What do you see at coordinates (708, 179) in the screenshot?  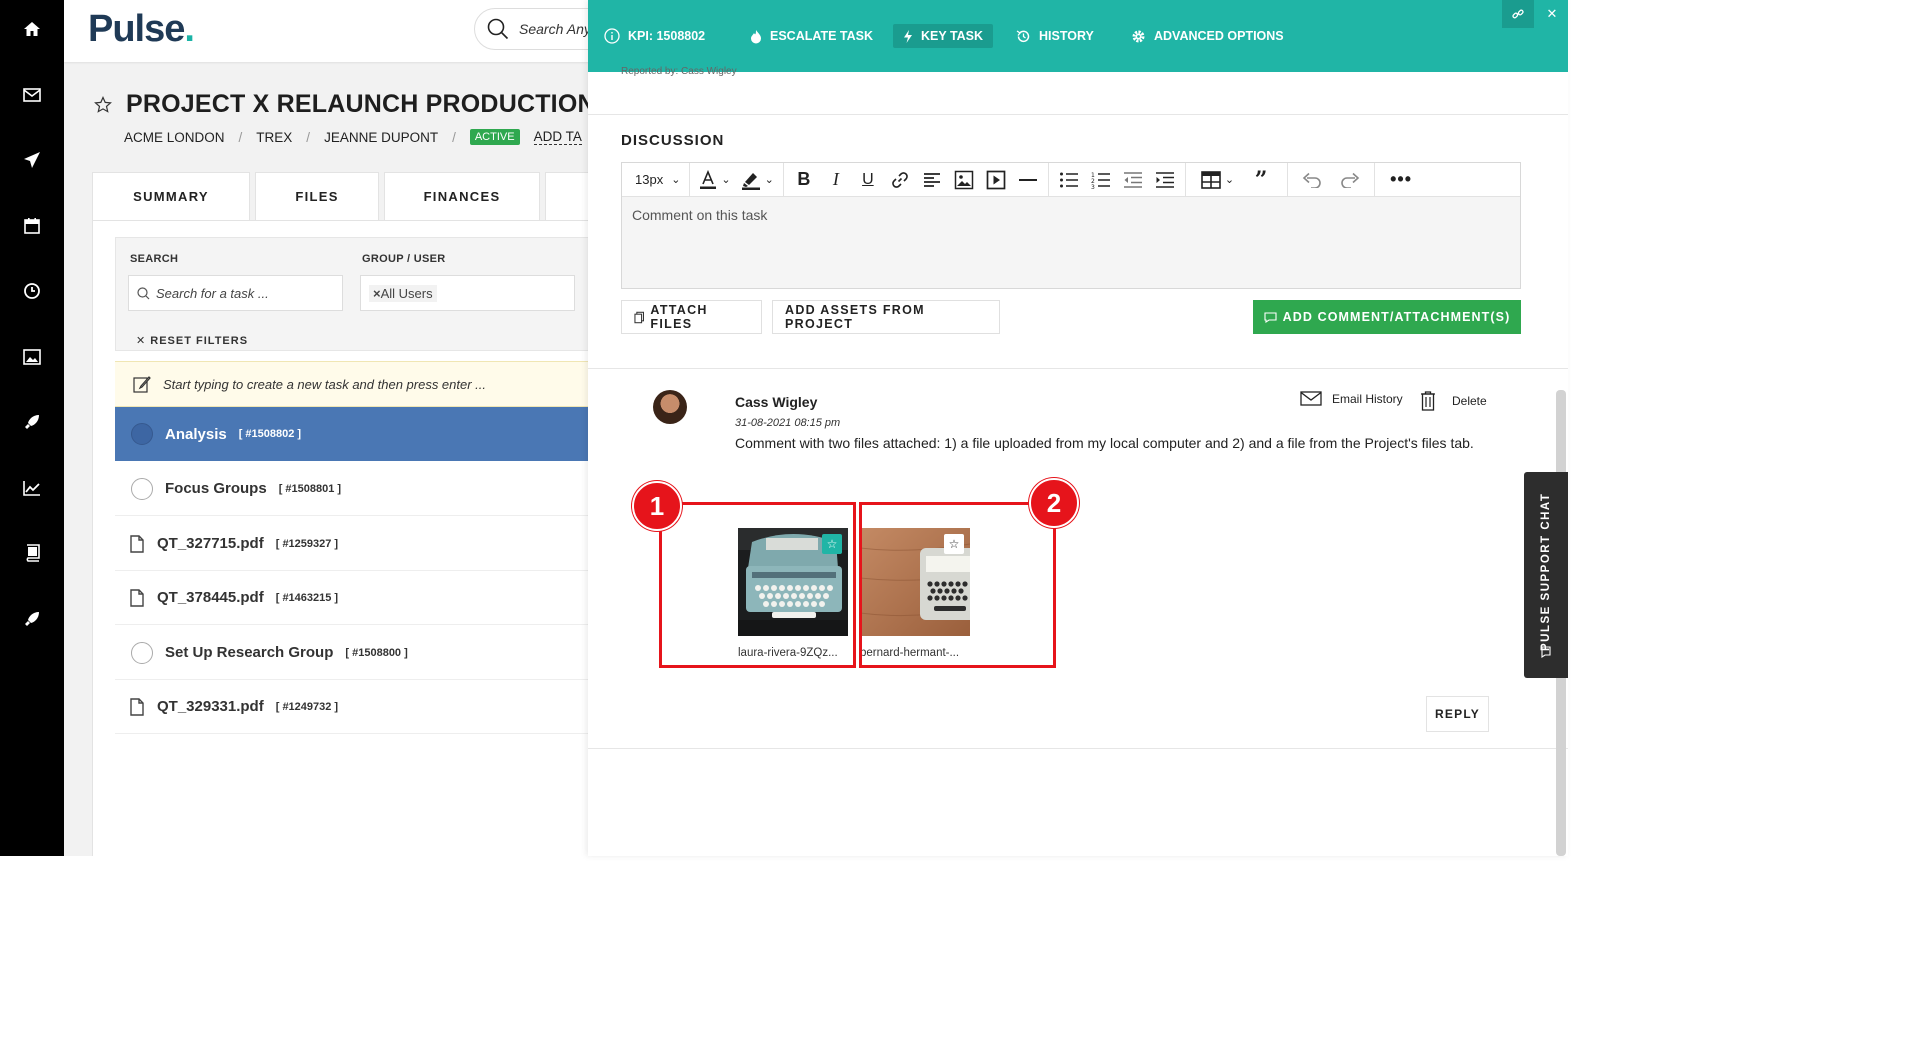 I see `text-color-icon` at bounding box center [708, 179].